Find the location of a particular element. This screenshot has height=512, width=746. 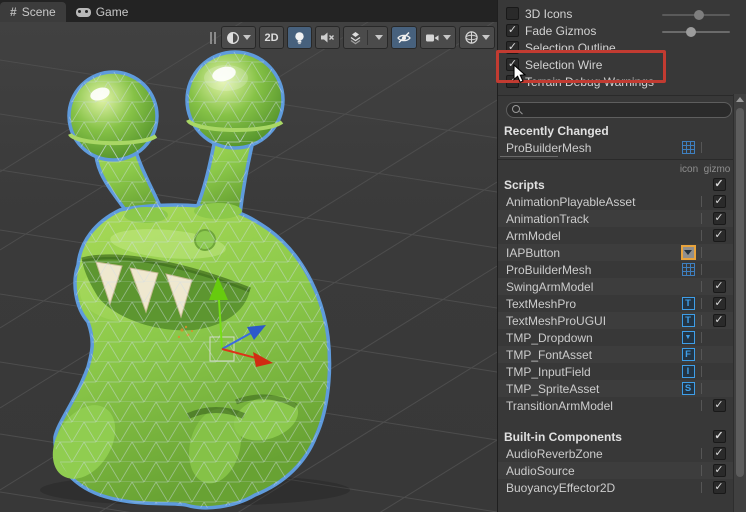

vertical-scrollbar is located at coordinates (739, 303).